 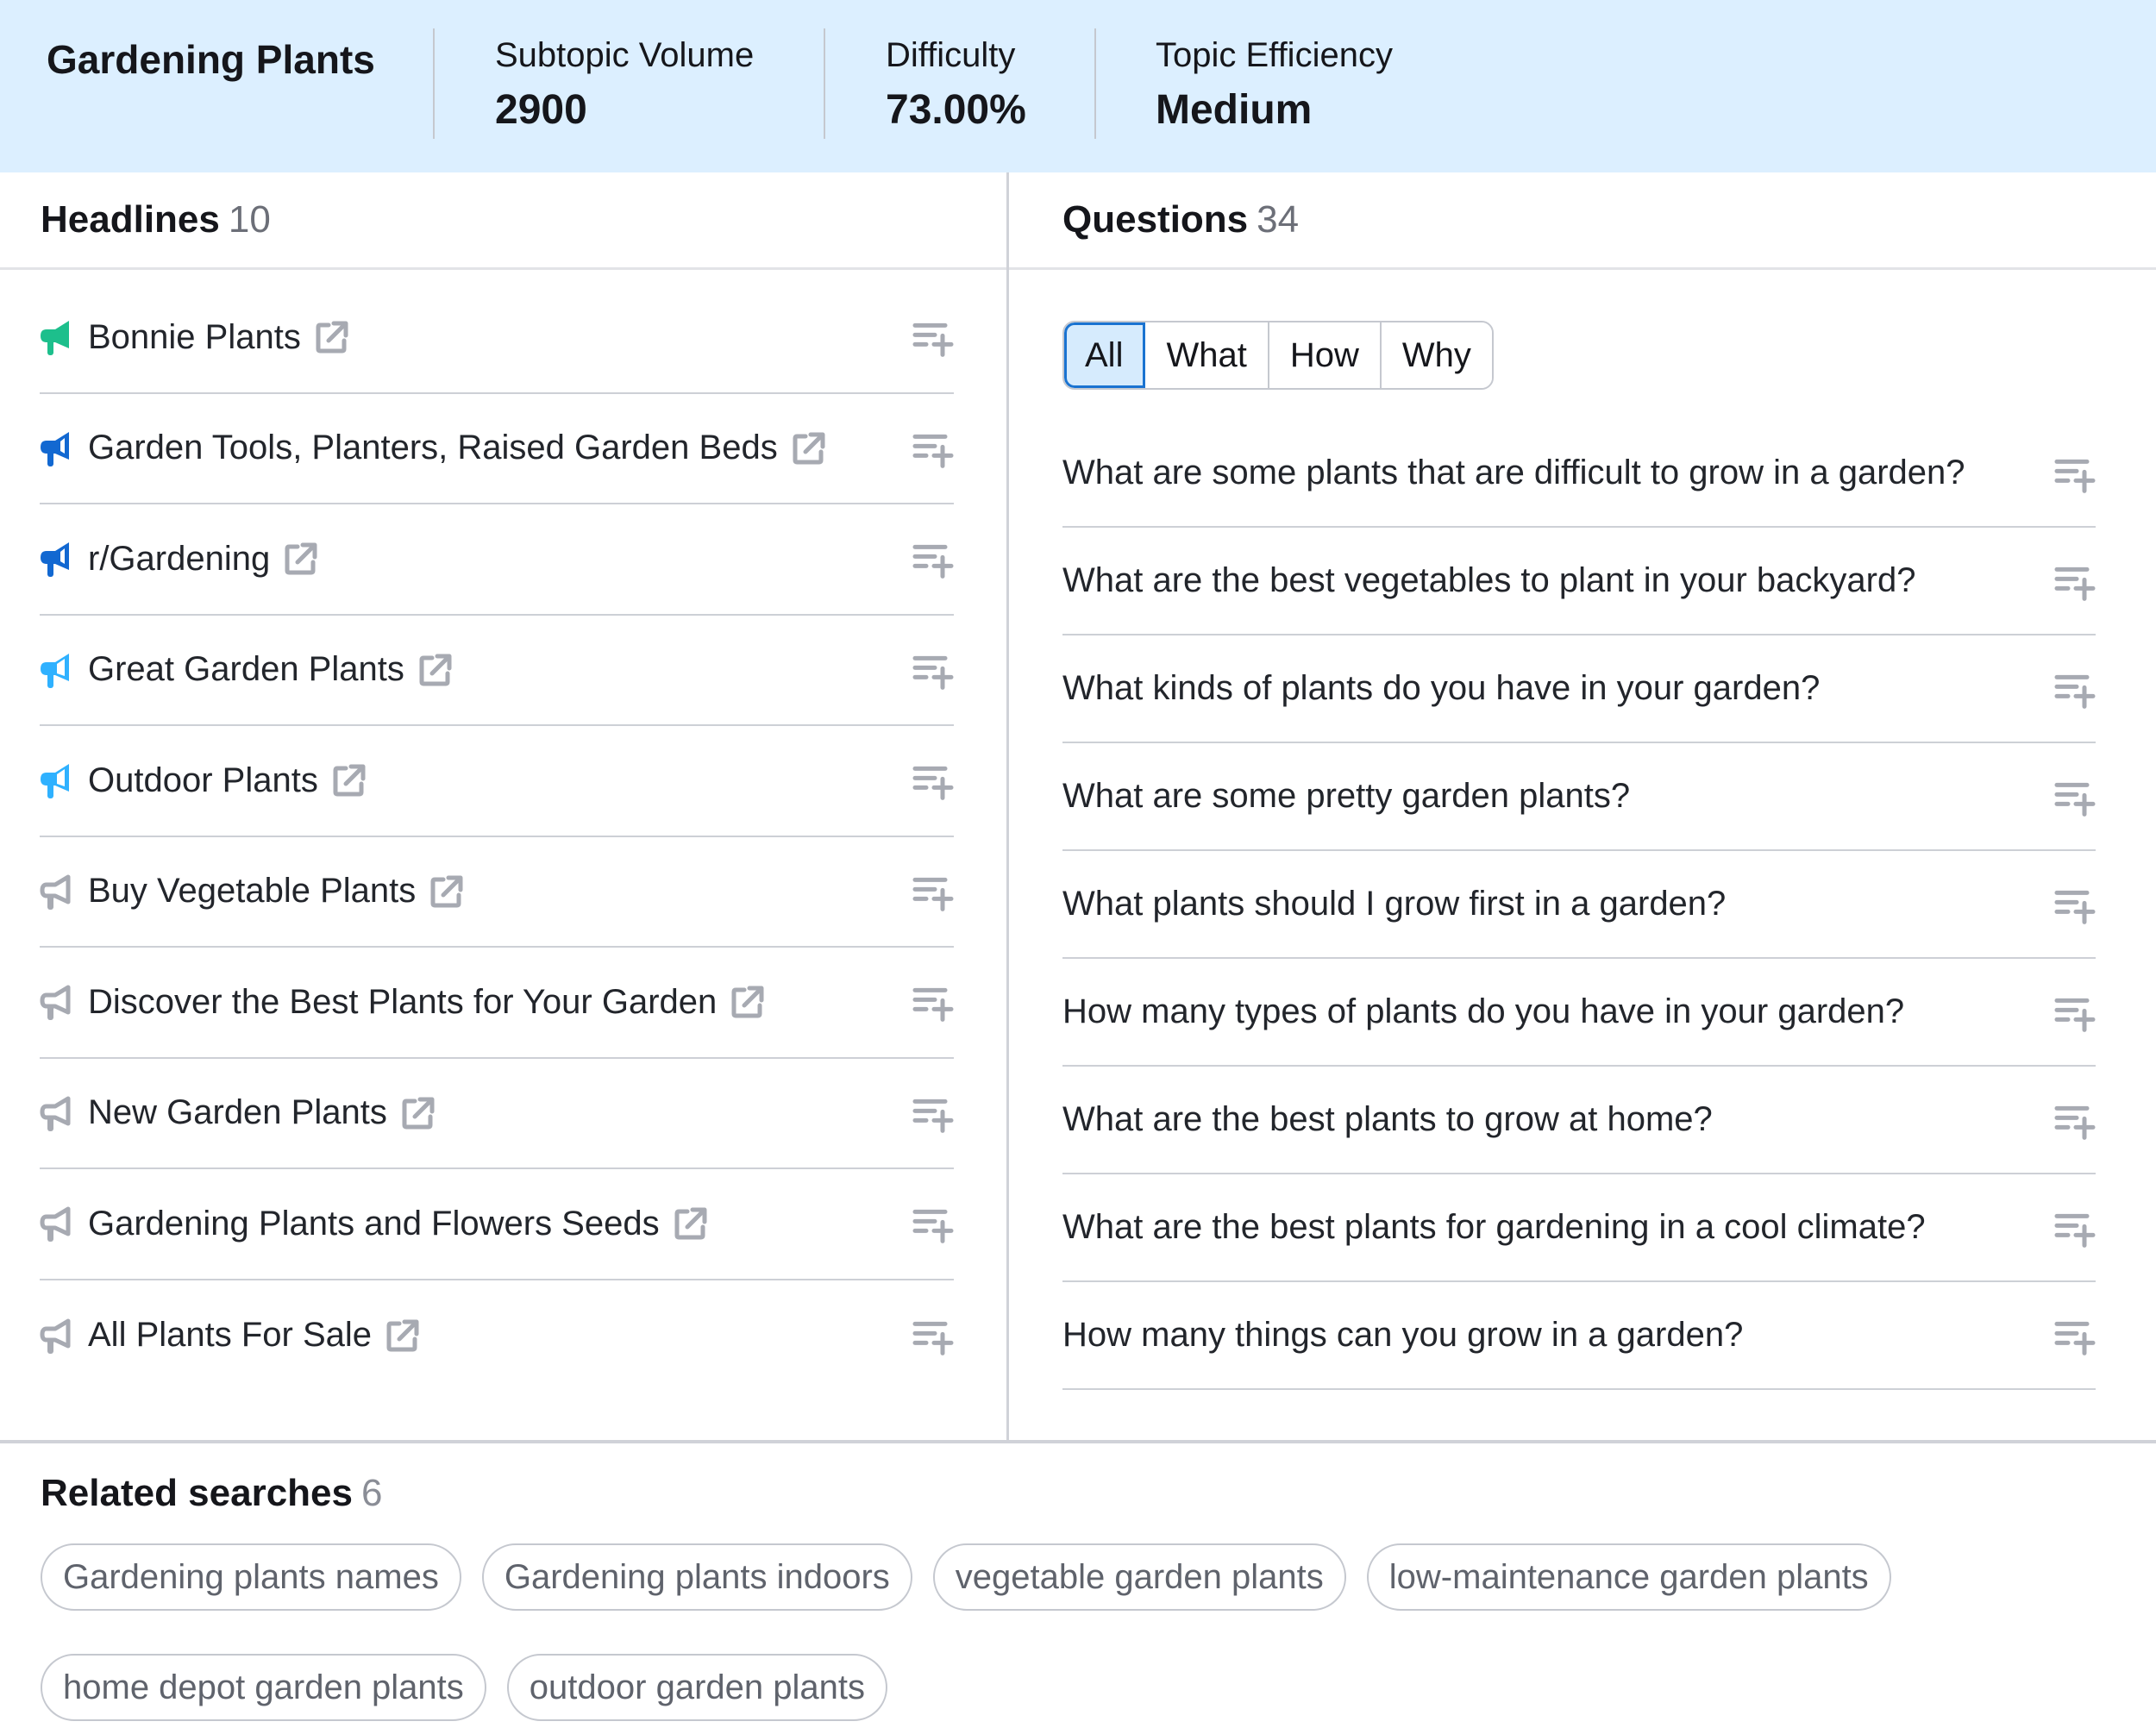 I want to click on metric-topic-efficiency: Topic Efficiency Medium, so click(x=1274, y=83).